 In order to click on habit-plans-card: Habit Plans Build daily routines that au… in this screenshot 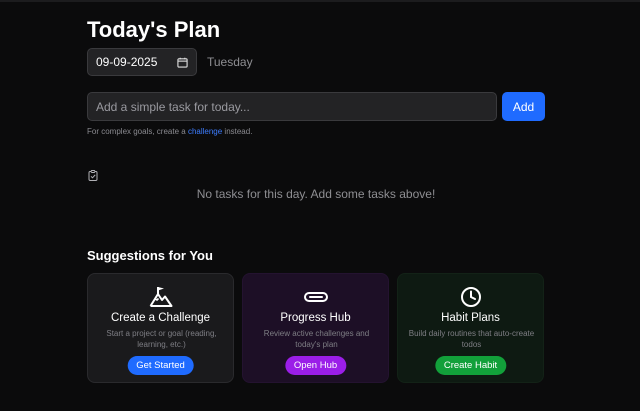, I will do `click(470, 328)`.